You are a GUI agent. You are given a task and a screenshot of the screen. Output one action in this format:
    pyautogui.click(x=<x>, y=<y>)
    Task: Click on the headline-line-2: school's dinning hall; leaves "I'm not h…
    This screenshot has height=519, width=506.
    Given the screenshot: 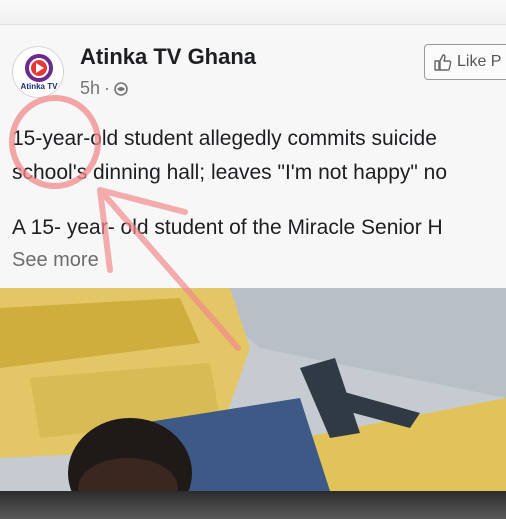 What is the action you would take?
    pyautogui.click(x=230, y=172)
    